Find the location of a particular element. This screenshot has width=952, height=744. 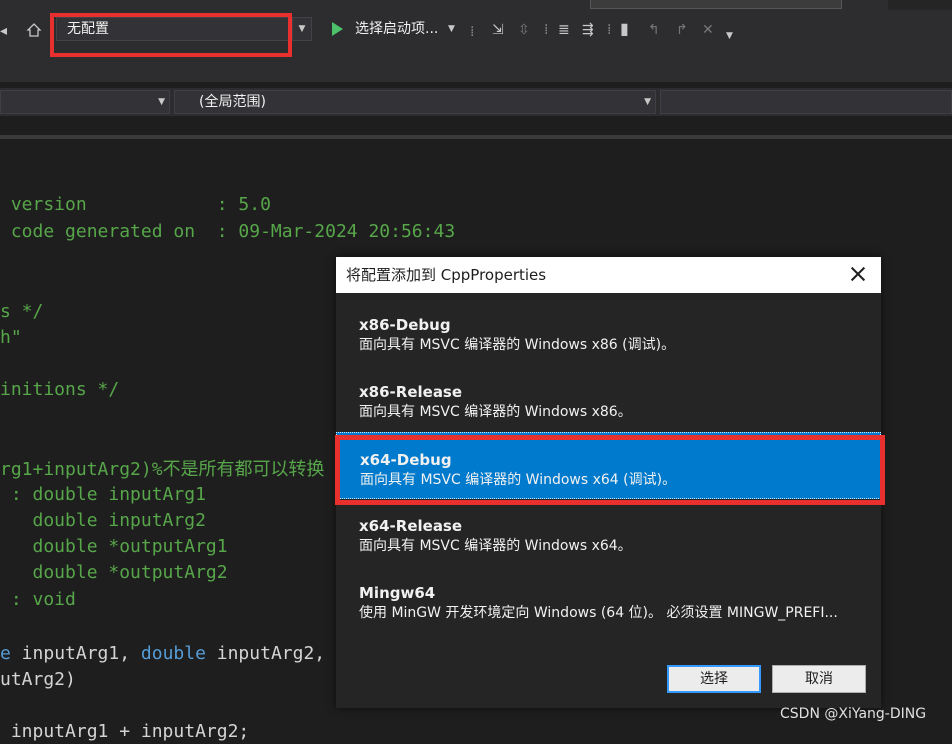

outdent-icon: ⇶ is located at coordinates (588, 30).